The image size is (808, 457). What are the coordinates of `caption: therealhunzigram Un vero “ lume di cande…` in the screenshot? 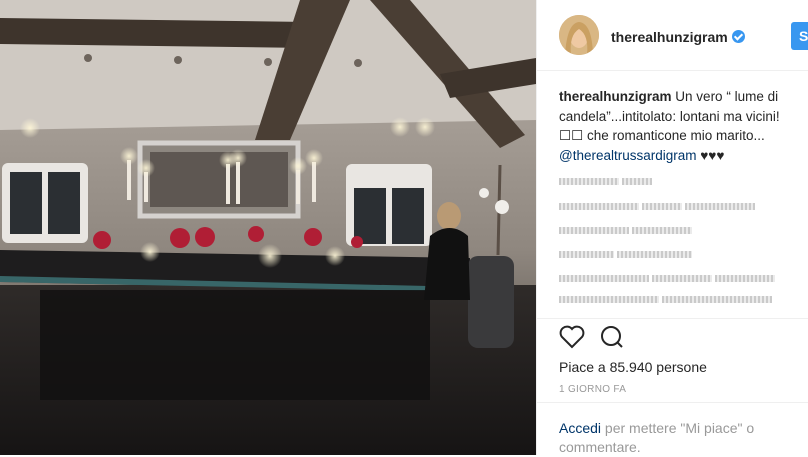 It's located at (677, 126).